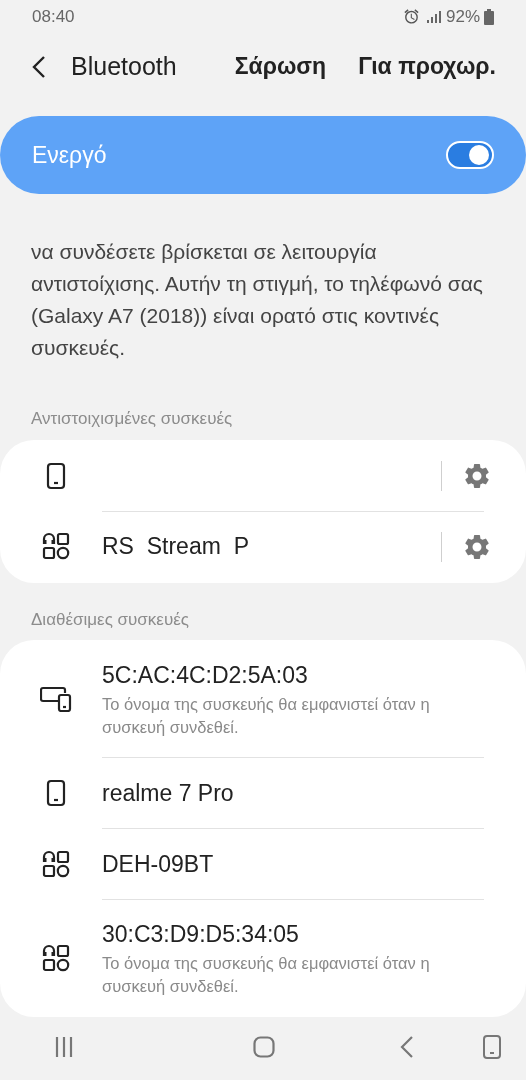  I want to click on home-icon, so click(264, 1046).